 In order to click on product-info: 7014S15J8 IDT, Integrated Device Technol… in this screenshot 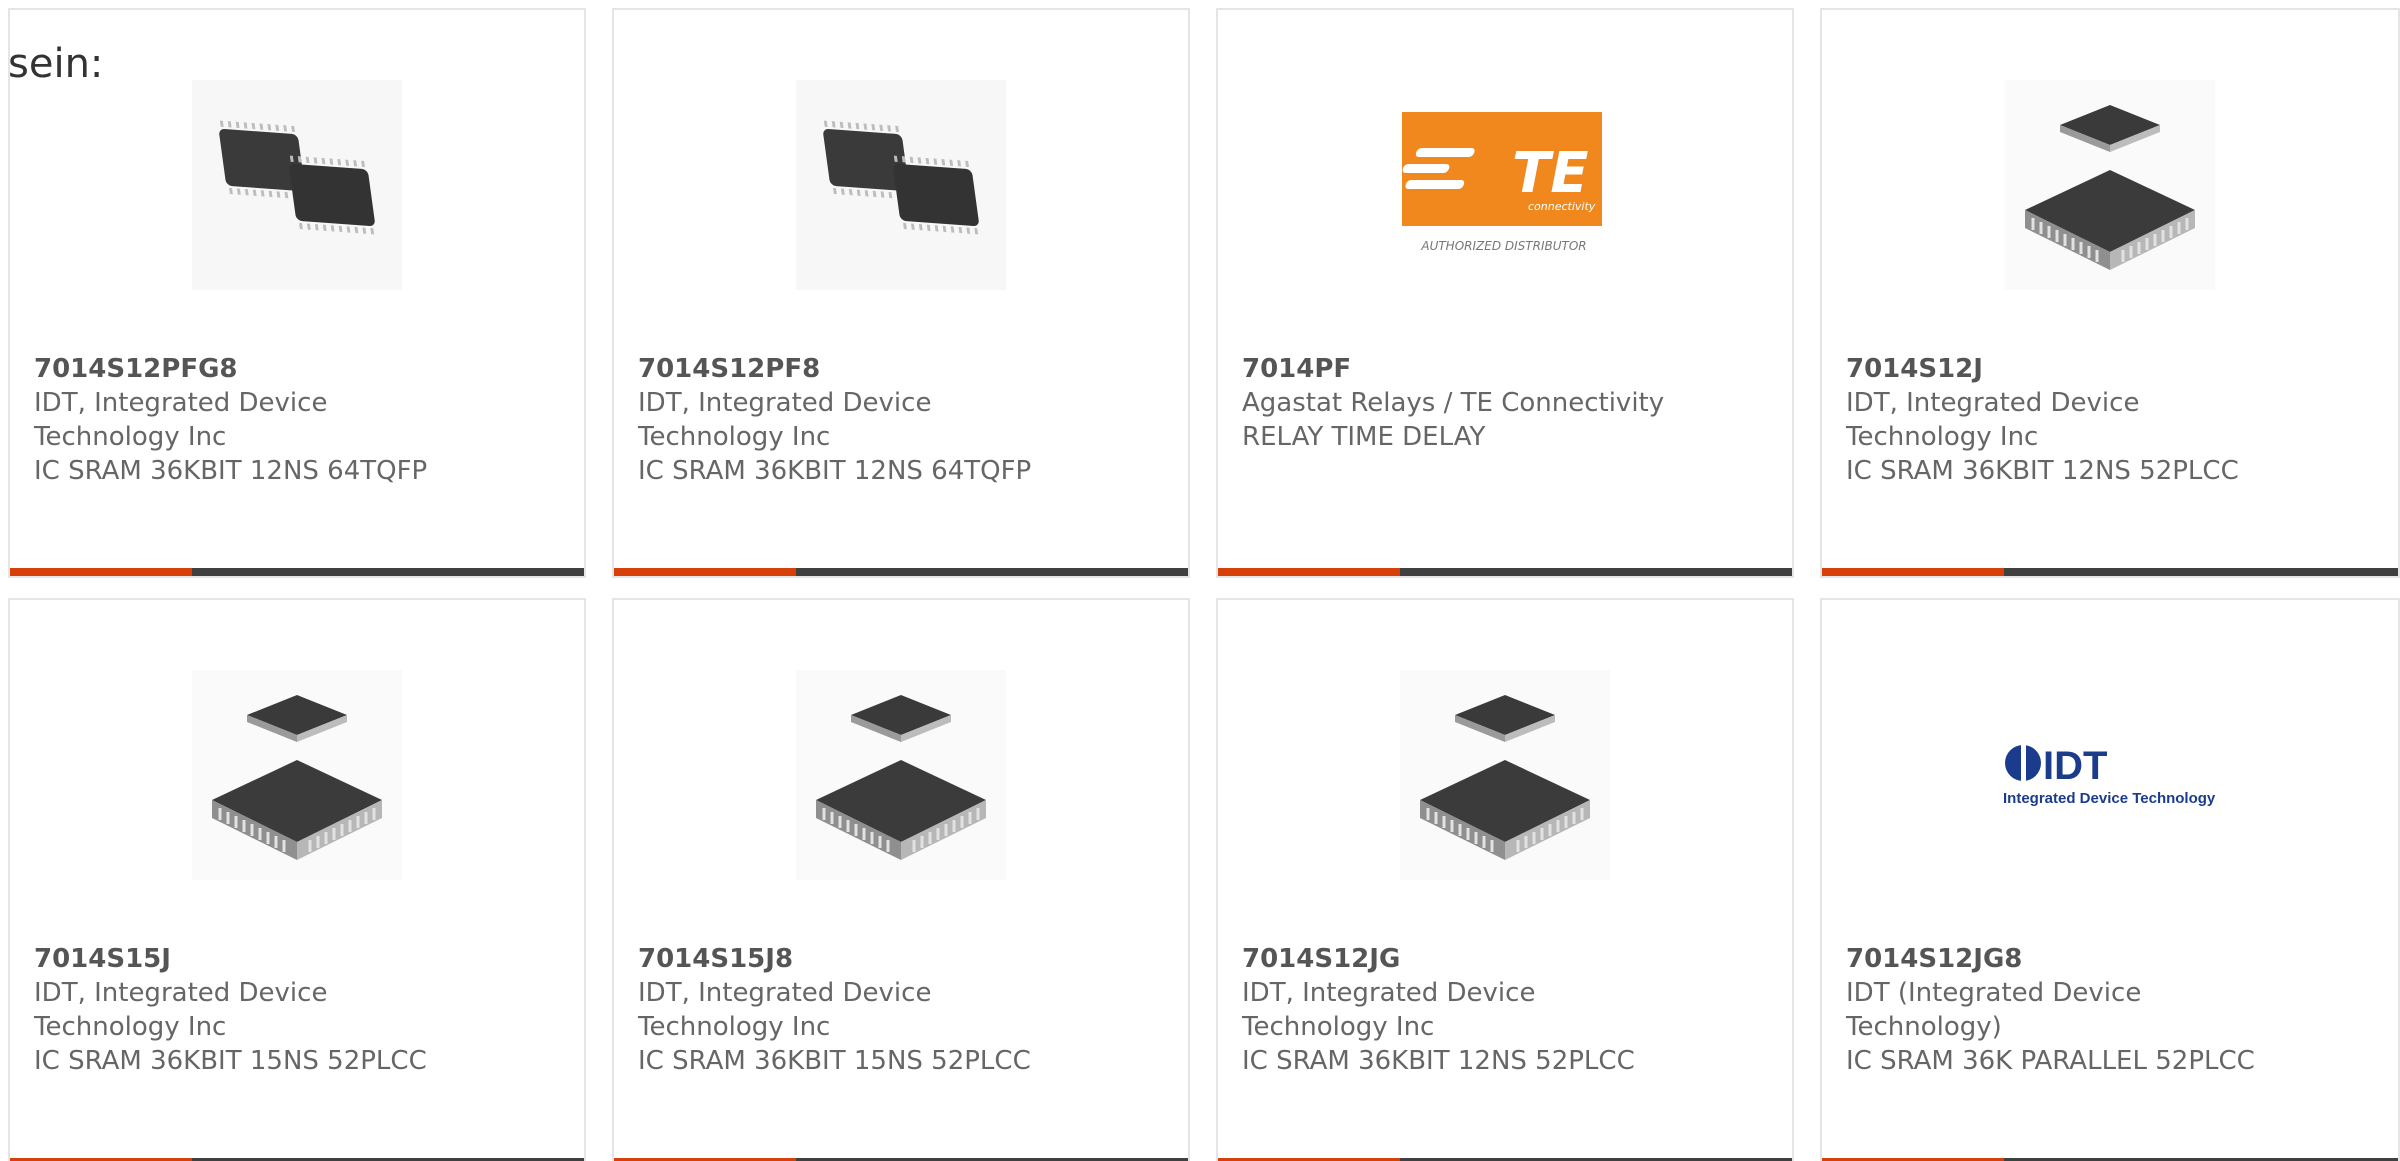, I will do `click(901, 1010)`.